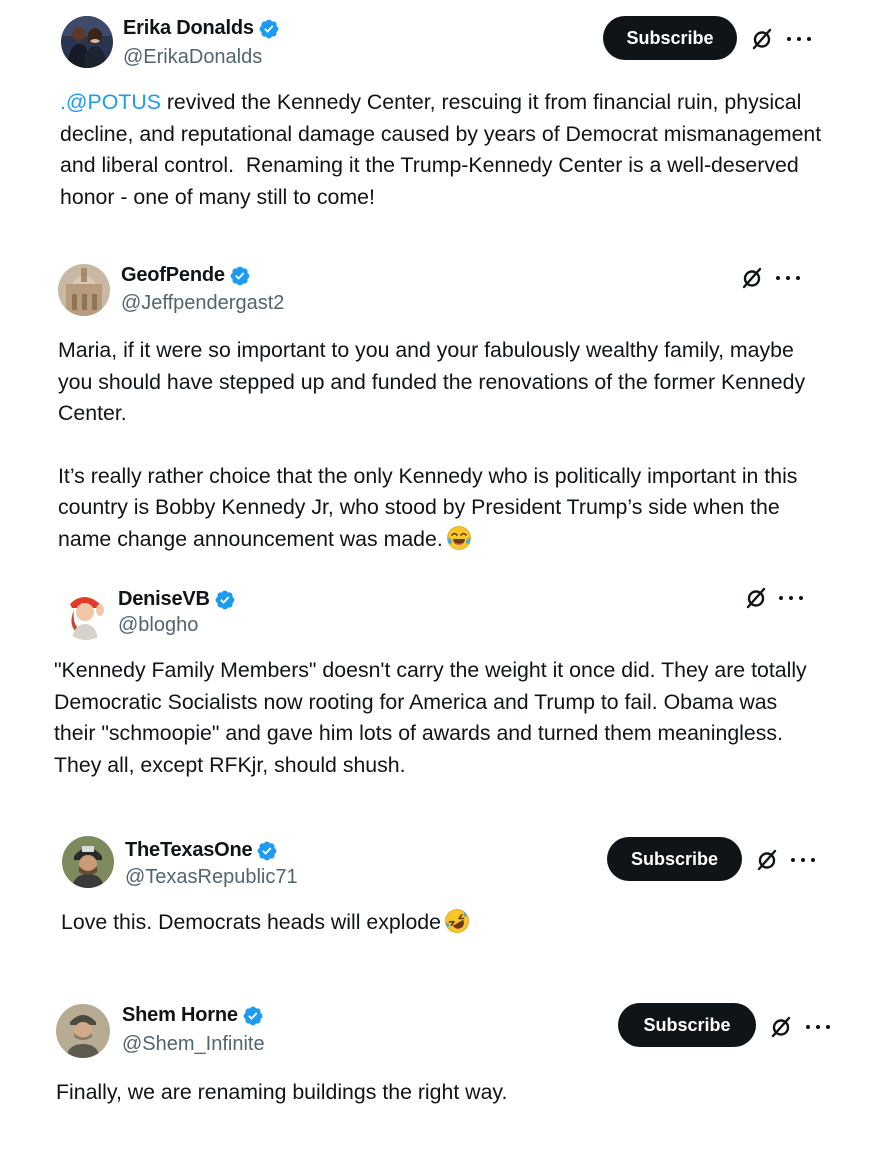  I want to click on display-name: GeofPende, so click(173, 275).